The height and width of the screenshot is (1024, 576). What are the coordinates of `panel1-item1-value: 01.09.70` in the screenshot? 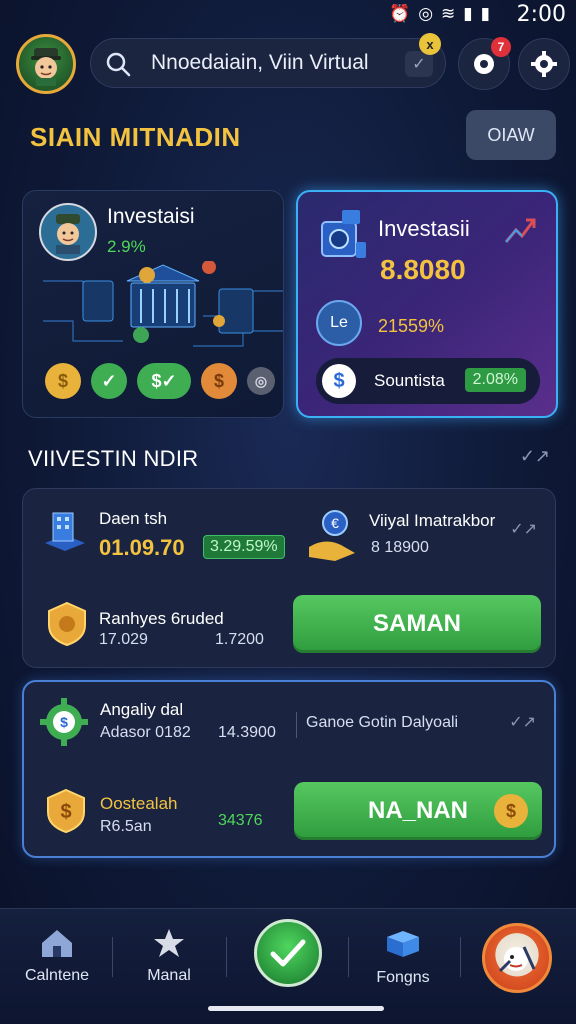 It's located at (142, 547).